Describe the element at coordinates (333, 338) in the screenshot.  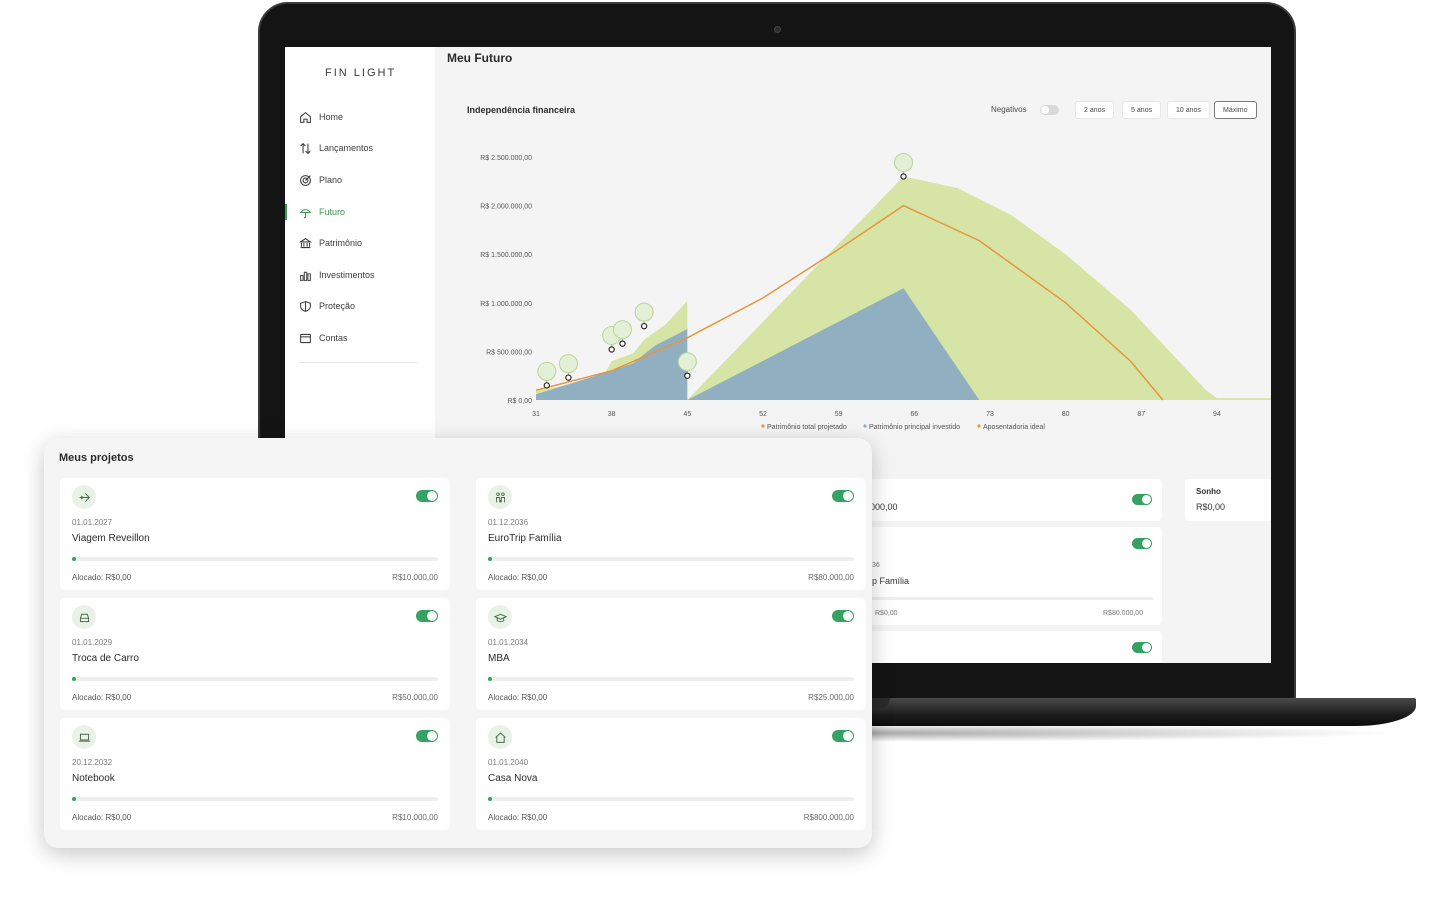
I see `sidebar-item-label: Contas` at that location.